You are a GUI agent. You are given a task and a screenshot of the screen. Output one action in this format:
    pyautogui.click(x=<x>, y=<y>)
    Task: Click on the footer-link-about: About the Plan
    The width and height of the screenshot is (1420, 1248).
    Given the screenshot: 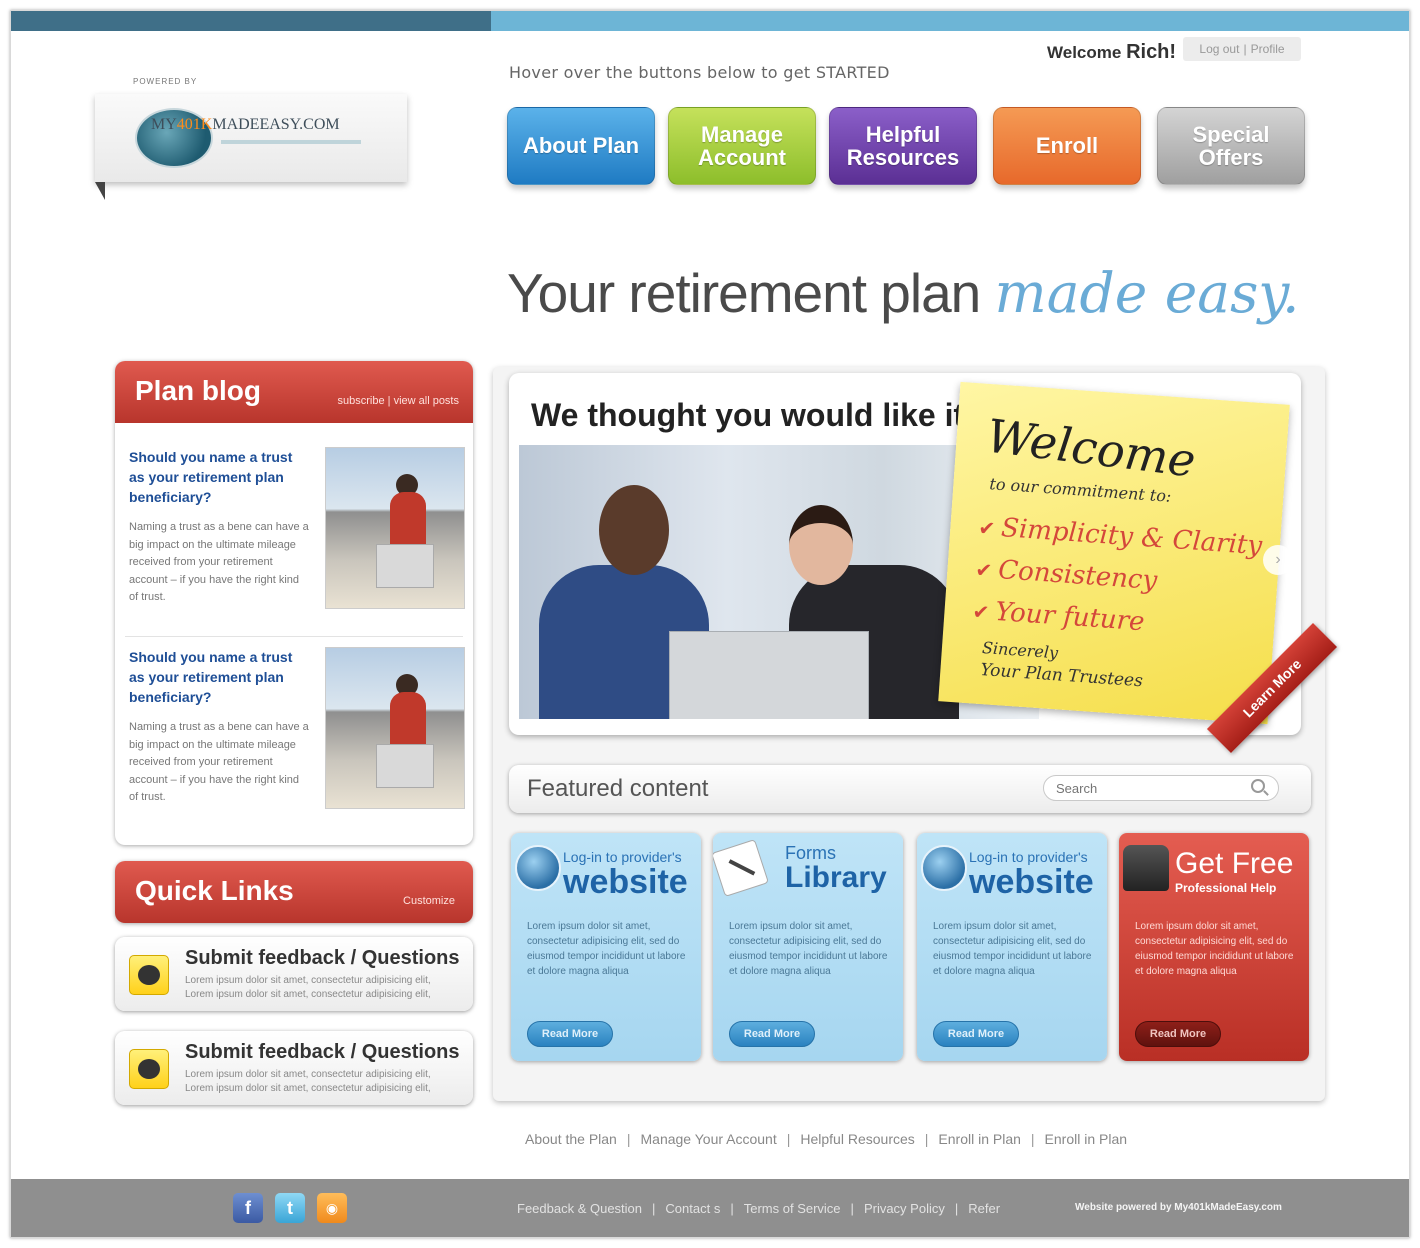 What is the action you would take?
    pyautogui.click(x=571, y=1139)
    